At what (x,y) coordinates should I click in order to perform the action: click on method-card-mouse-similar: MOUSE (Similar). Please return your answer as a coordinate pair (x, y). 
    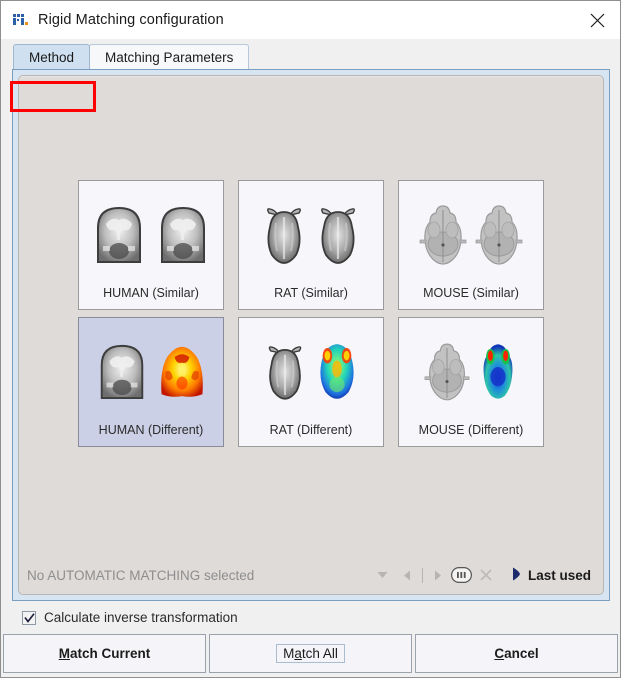
    Looking at the image, I should click on (471, 244).